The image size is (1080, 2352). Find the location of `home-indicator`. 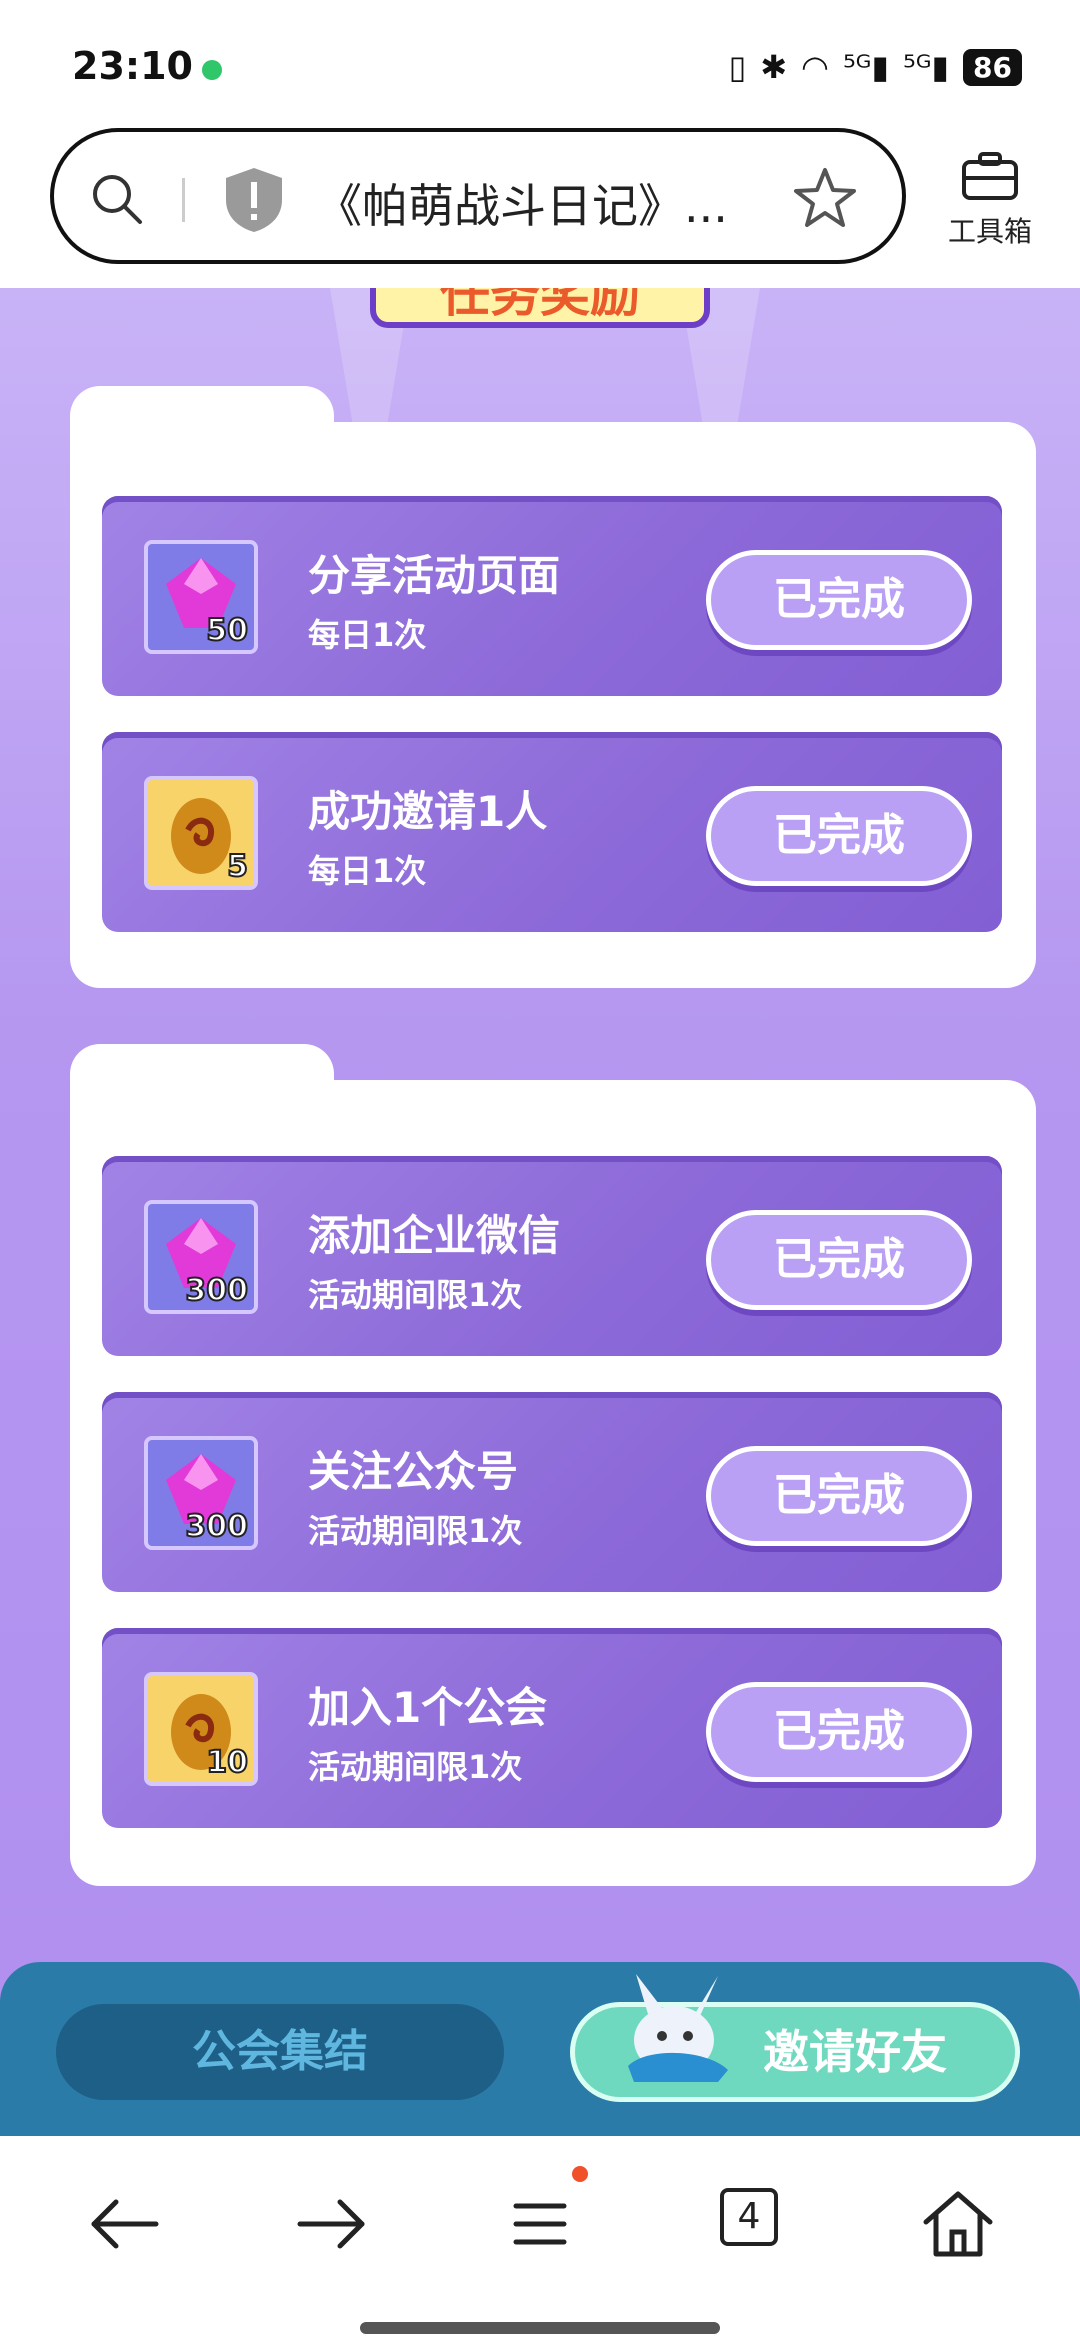

home-indicator is located at coordinates (540, 2328).